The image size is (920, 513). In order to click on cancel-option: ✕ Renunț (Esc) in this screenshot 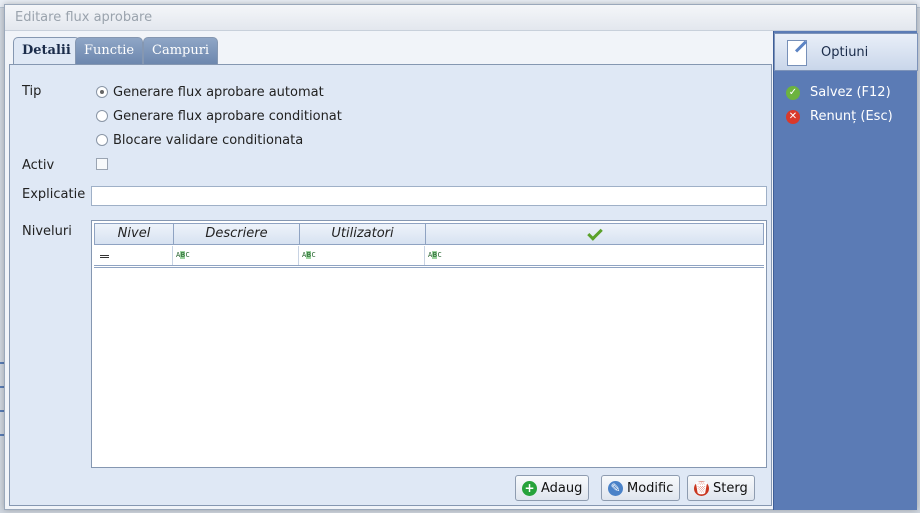, I will do `click(839, 116)`.